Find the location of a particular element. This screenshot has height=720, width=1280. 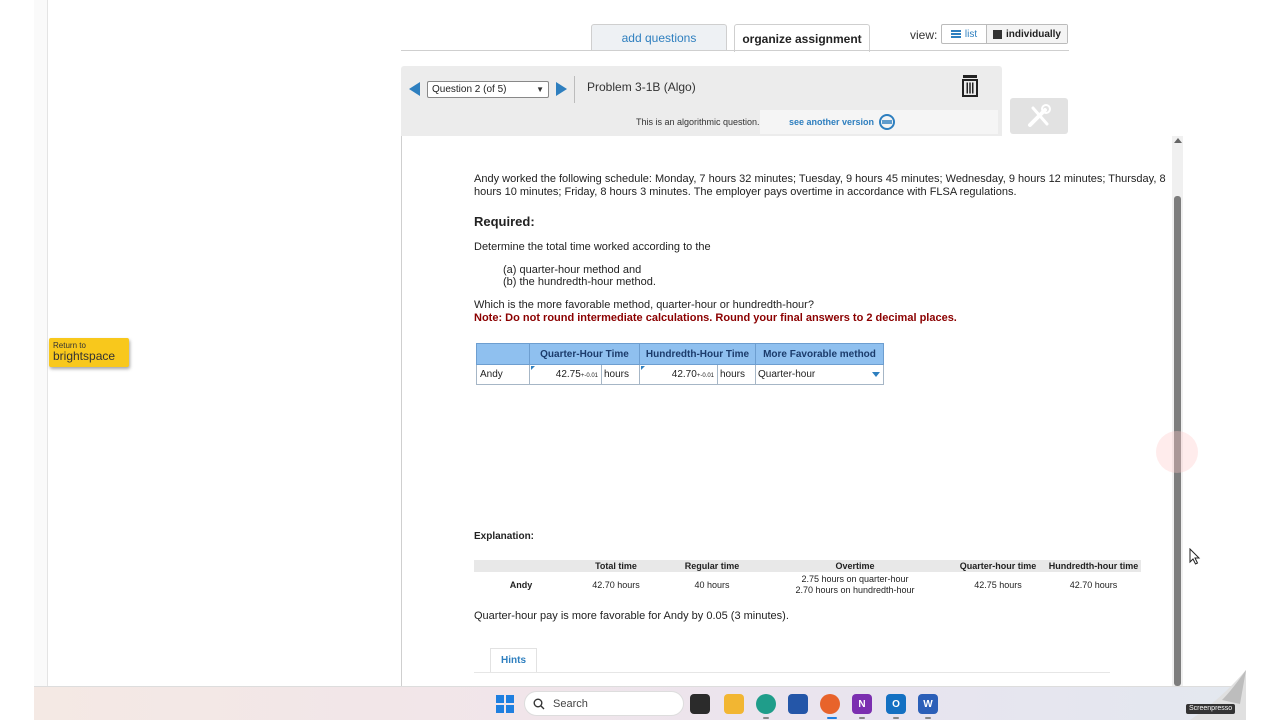

required-heading: Required: is located at coordinates (504, 221).